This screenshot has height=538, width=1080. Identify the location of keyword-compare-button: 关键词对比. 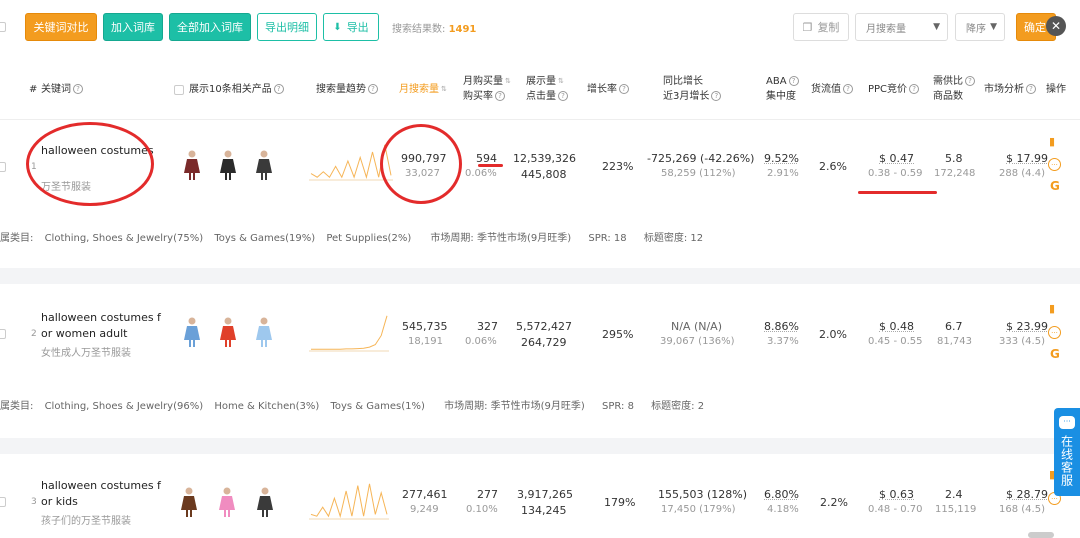
(61, 27).